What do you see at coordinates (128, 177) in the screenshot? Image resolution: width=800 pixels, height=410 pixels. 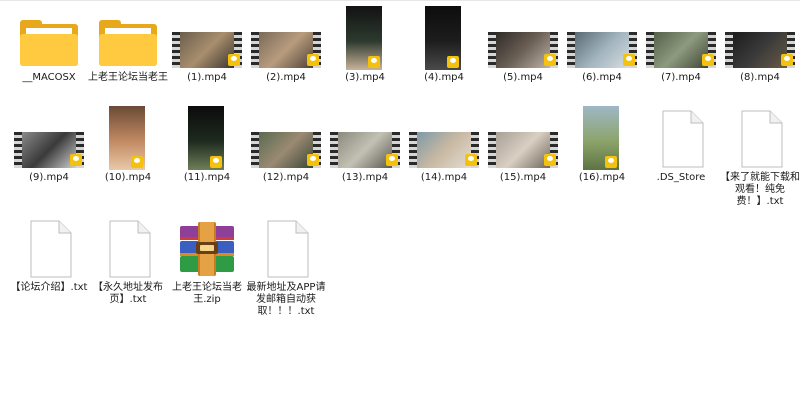 I see `file-name: (10).mp4` at bounding box center [128, 177].